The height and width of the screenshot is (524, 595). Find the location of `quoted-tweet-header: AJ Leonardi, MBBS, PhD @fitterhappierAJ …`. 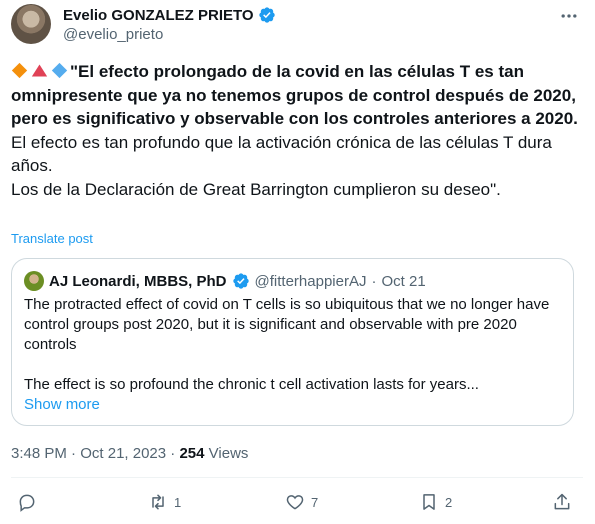

quoted-tweet-header: AJ Leonardi, MBBS, PhD @fitterhappierAJ … is located at coordinates (225, 281).